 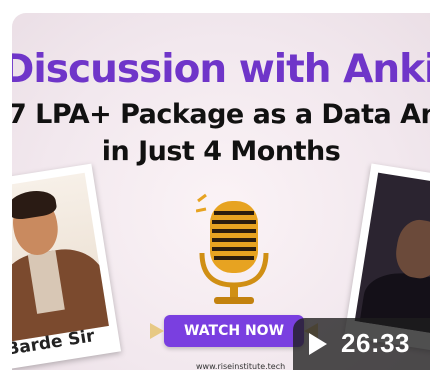 I want to click on microphone-icon, so click(x=232, y=248).